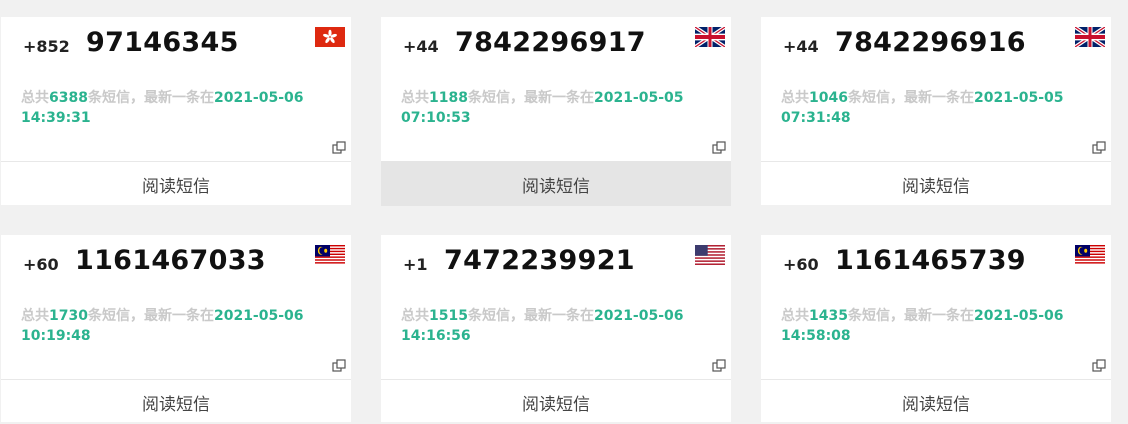 The image size is (1128, 424). What do you see at coordinates (922, 326) in the screenshot?
I see `sms-summary: 总共1435条短信，最新一条在2021-05-06 14:58:08` at bounding box center [922, 326].